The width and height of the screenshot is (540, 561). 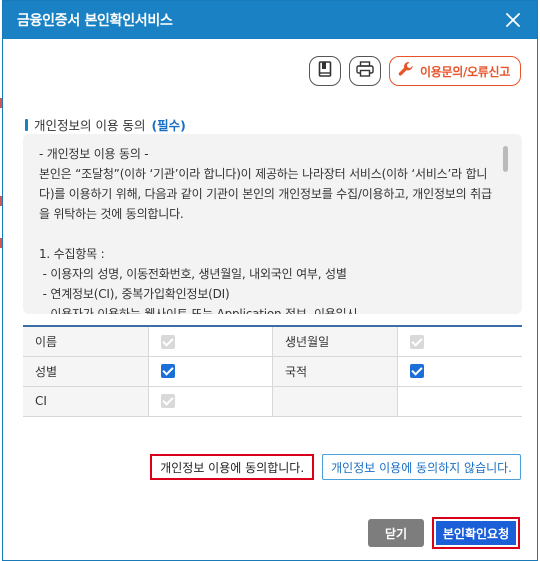 What do you see at coordinates (421, 467) in the screenshot?
I see `disagree-button: 개인정보 이용에 동의하지 않습니다.` at bounding box center [421, 467].